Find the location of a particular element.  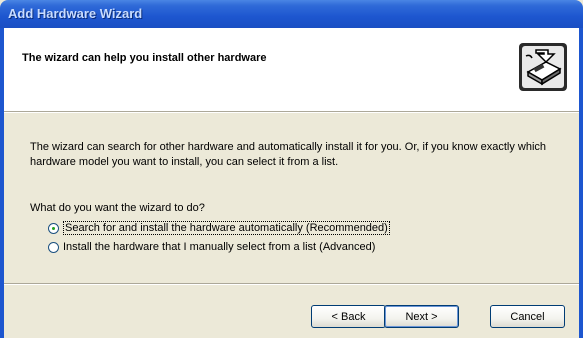

next-button: Next > is located at coordinates (421, 316).